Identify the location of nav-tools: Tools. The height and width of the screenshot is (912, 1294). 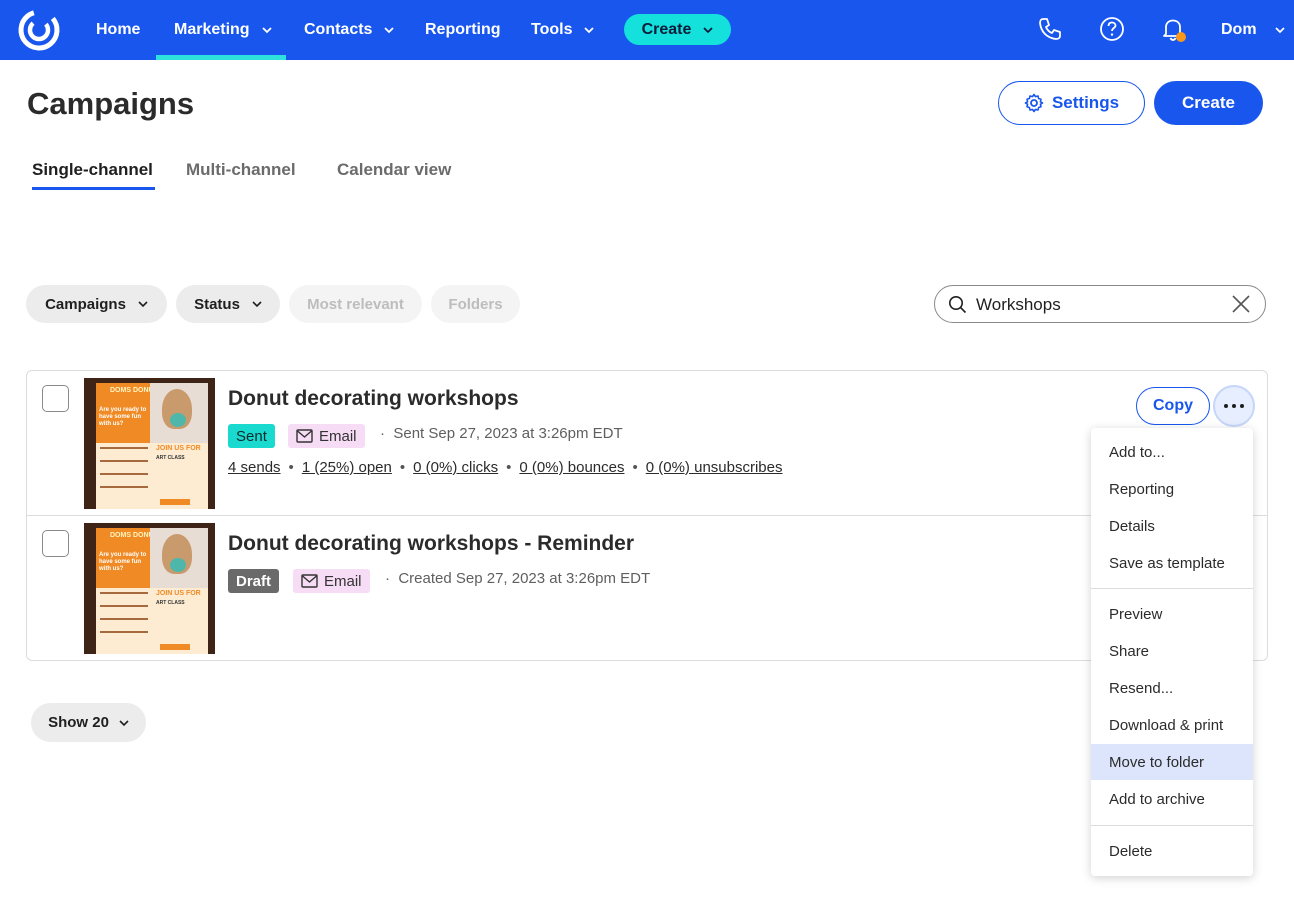
(563, 30).